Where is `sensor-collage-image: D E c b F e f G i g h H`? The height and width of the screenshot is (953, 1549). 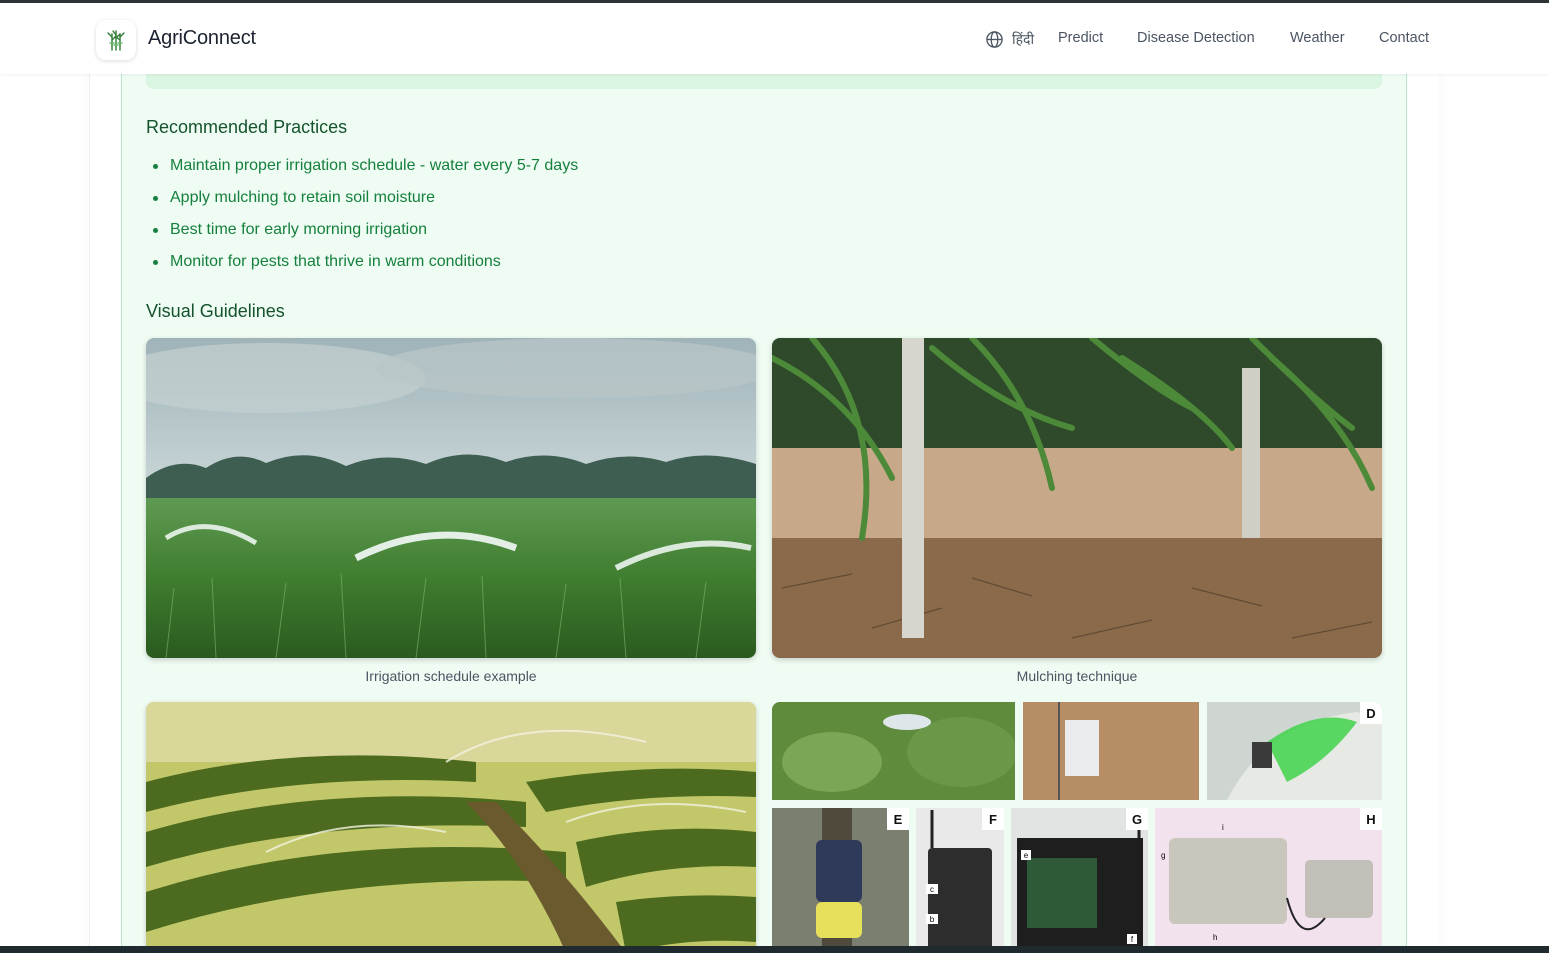 sensor-collage-image: D E c b F e f G i g h H is located at coordinates (1077, 827).